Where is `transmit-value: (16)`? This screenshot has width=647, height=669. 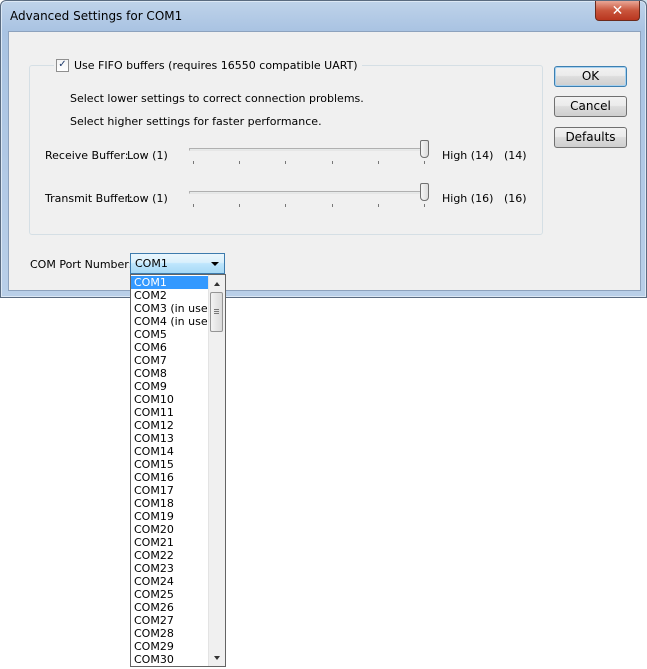
transmit-value: (16) is located at coordinates (515, 198).